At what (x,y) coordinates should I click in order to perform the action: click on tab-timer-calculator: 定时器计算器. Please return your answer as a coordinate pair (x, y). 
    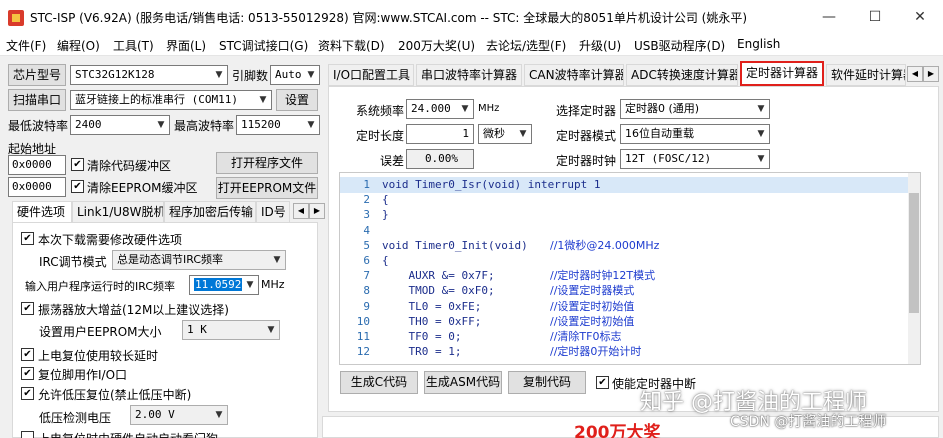
    Looking at the image, I should click on (782, 73).